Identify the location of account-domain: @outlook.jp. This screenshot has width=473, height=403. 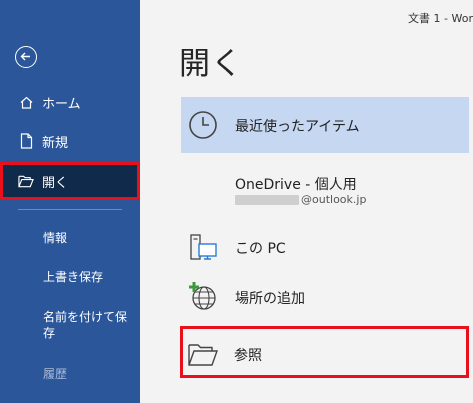
(334, 199).